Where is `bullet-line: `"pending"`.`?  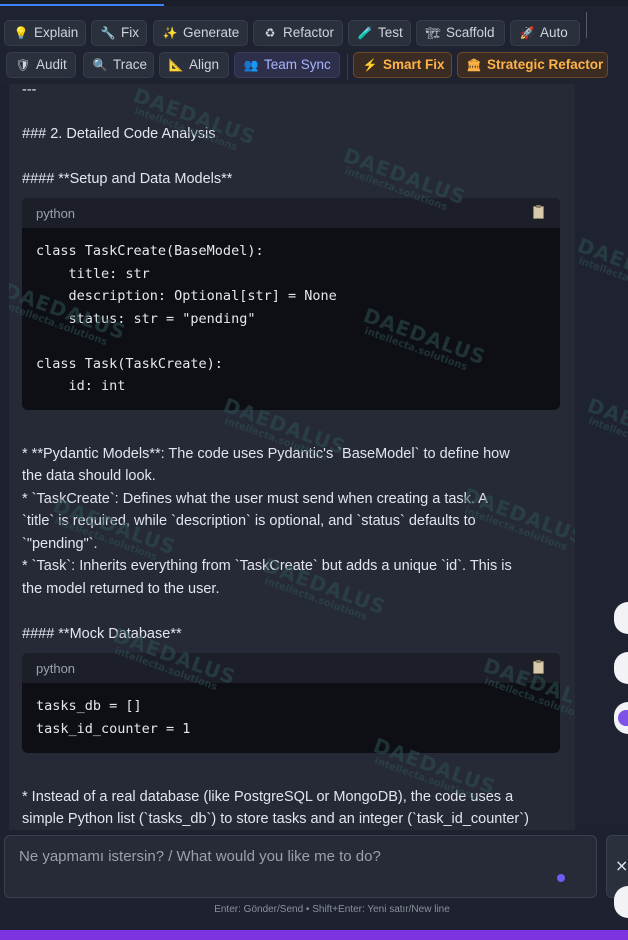 bullet-line: `"pending"`. is located at coordinates (60, 544).